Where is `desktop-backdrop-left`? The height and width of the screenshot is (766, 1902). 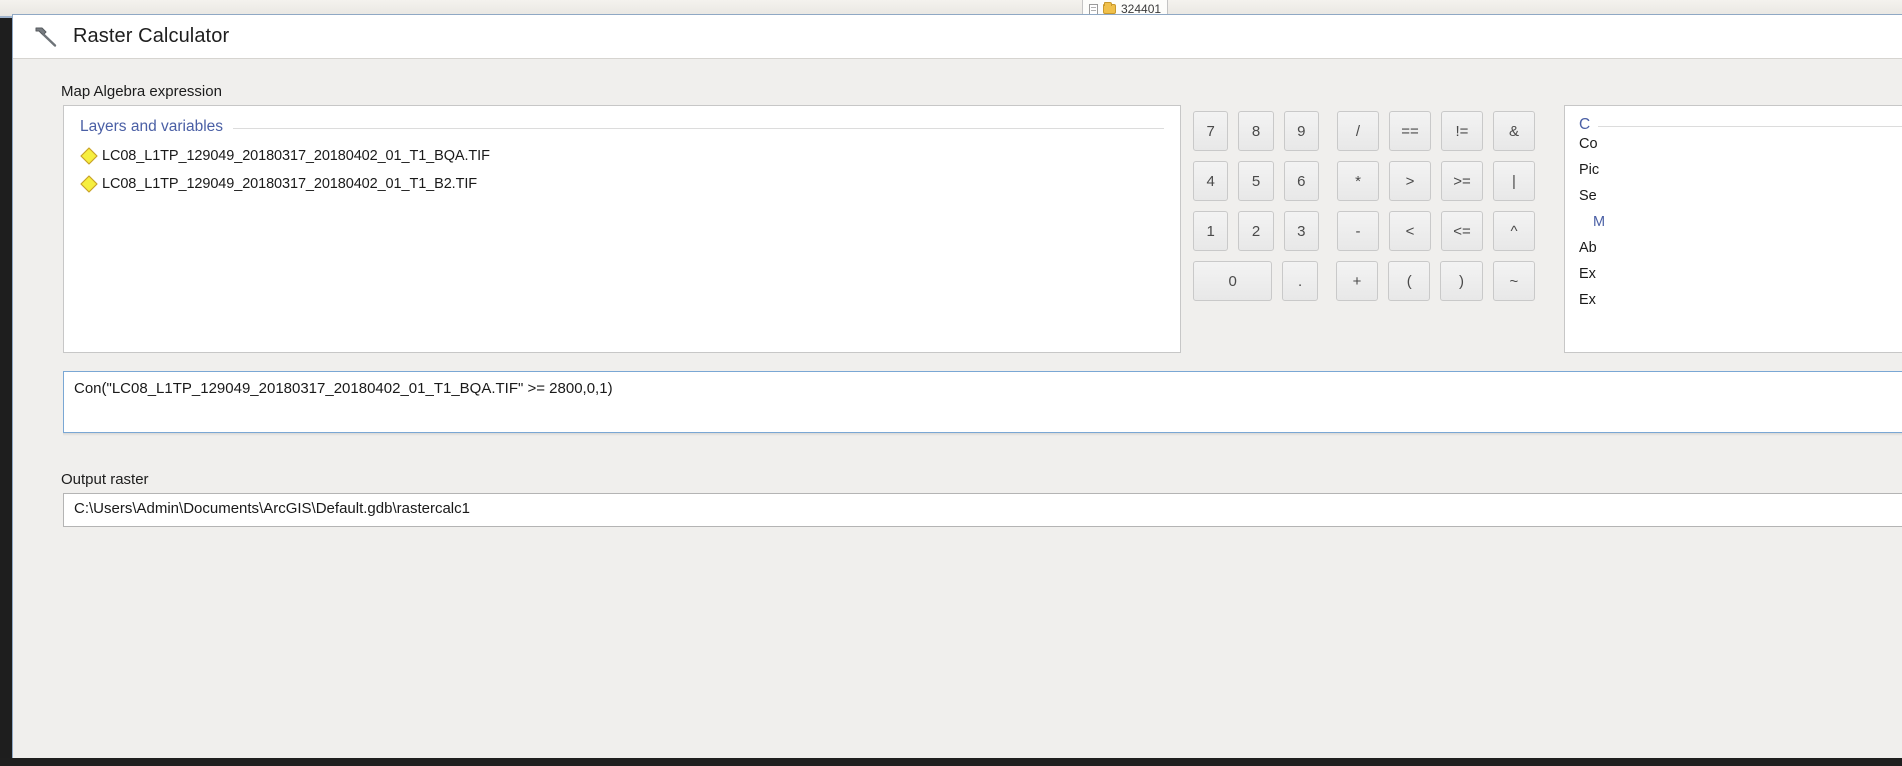
desktop-backdrop-left is located at coordinates (6, 392).